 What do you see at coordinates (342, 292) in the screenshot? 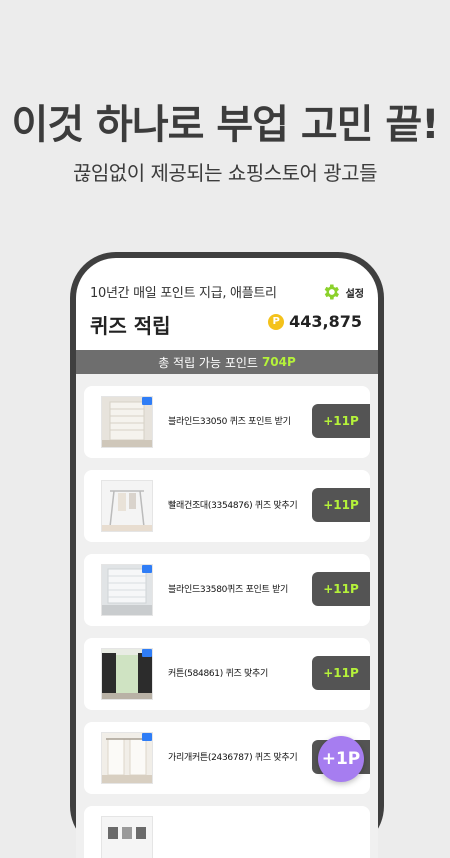
I see `settings-button: 설정` at bounding box center [342, 292].